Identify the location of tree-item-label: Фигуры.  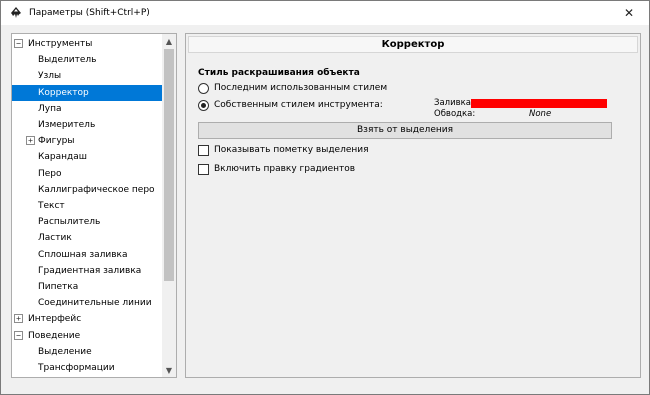
(56, 141).